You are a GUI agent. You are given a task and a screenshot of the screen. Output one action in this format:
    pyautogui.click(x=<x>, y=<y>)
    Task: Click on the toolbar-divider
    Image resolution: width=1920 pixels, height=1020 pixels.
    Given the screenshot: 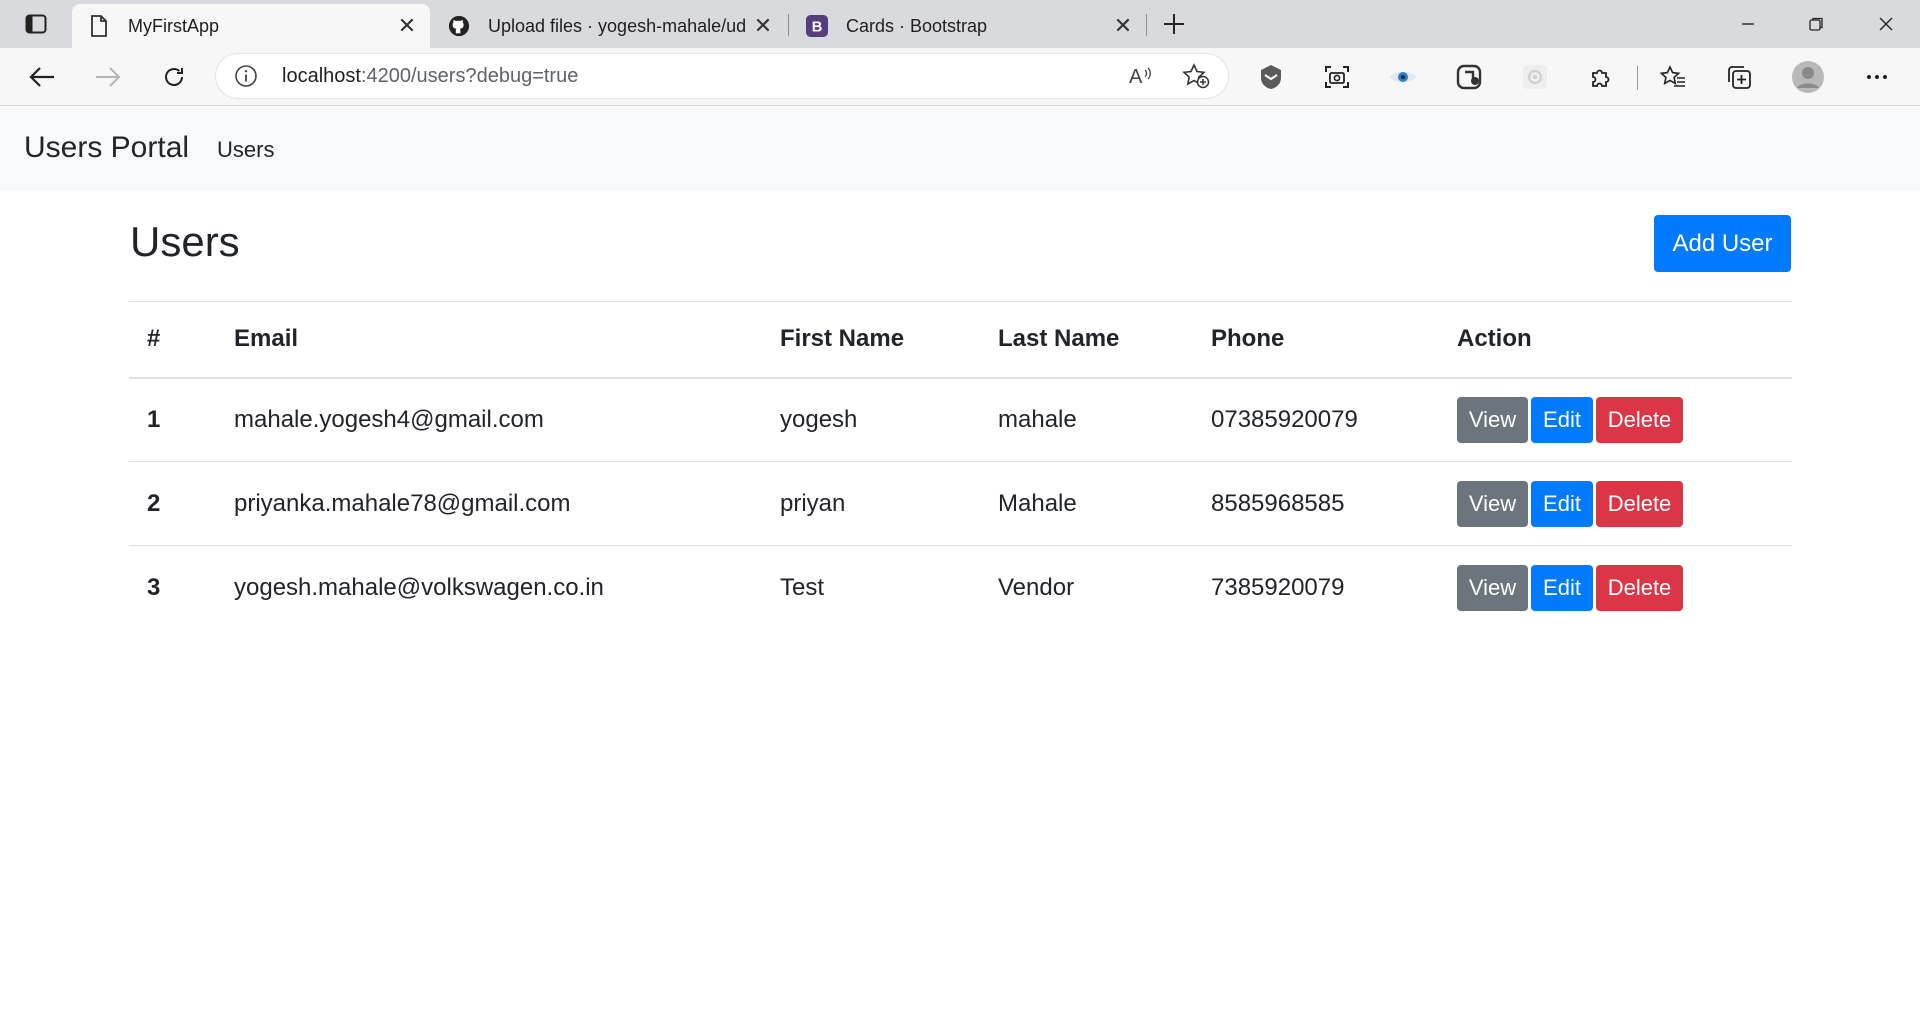 What is the action you would take?
    pyautogui.click(x=1637, y=78)
    